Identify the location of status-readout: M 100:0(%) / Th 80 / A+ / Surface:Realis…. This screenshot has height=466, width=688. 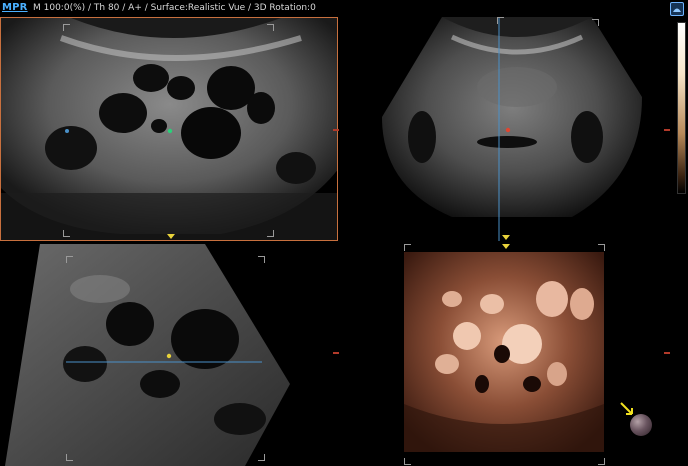
(174, 8).